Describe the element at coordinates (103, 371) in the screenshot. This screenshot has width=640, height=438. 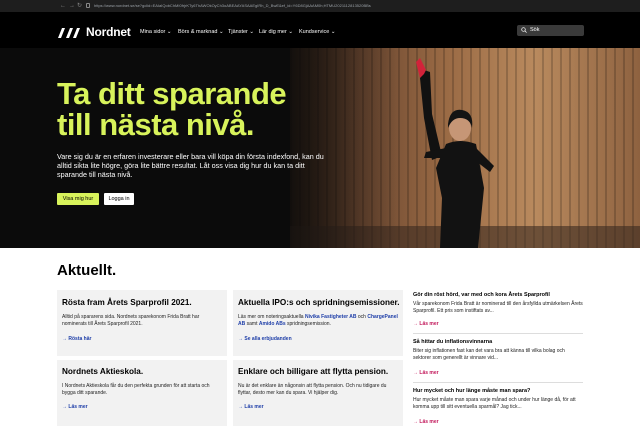
I see `card-title: Nordnets Aktieskola.` at that location.